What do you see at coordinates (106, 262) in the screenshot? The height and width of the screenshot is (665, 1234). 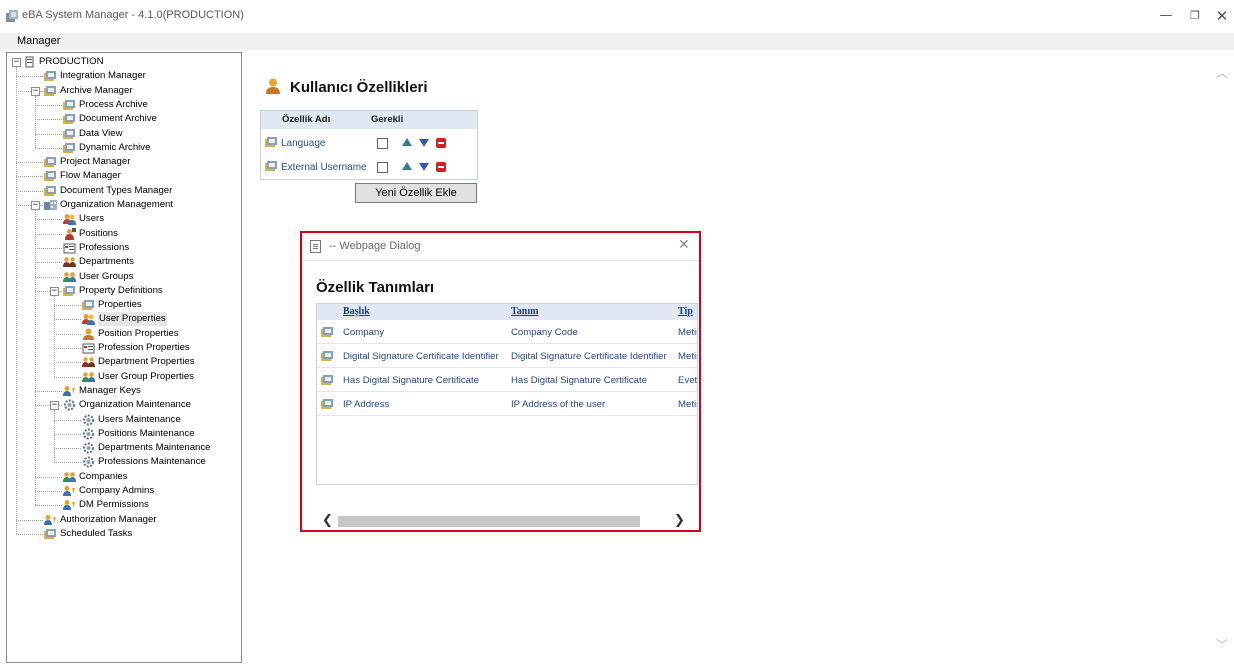 I see `tree-item-label: Departments` at bounding box center [106, 262].